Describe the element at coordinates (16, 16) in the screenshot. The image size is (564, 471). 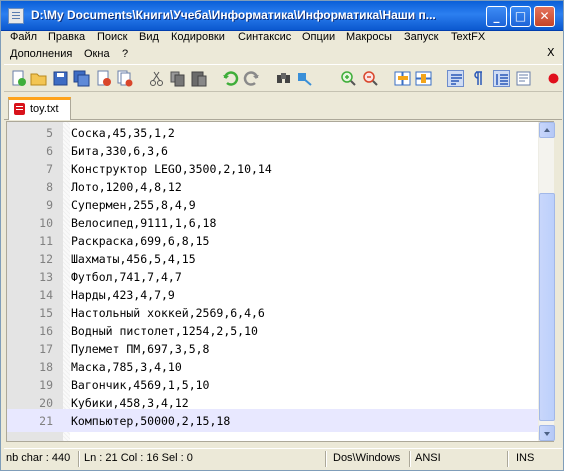
I see `notepad-app-icon` at that location.